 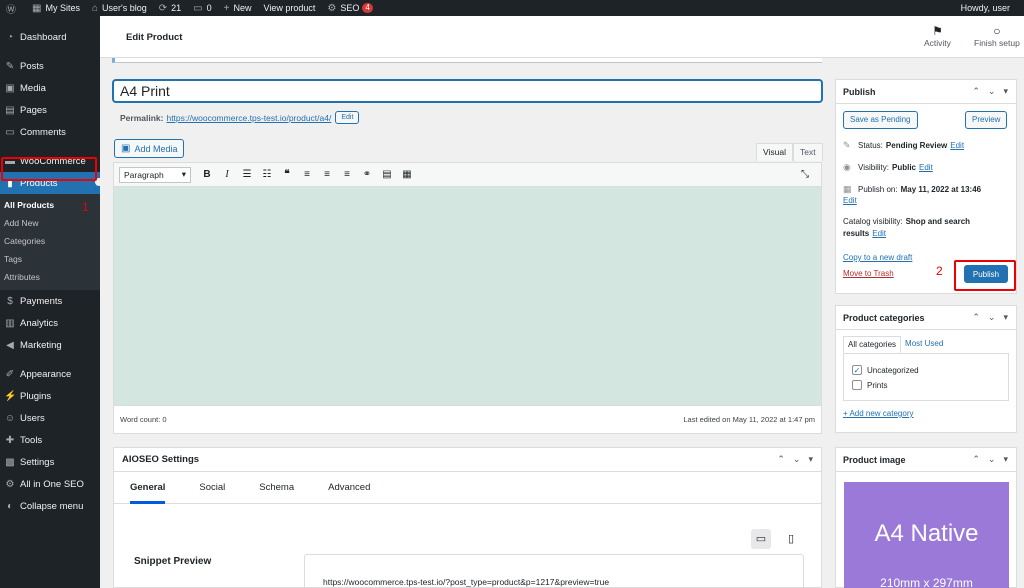 I want to click on bold-icon: B, so click(x=207, y=174).